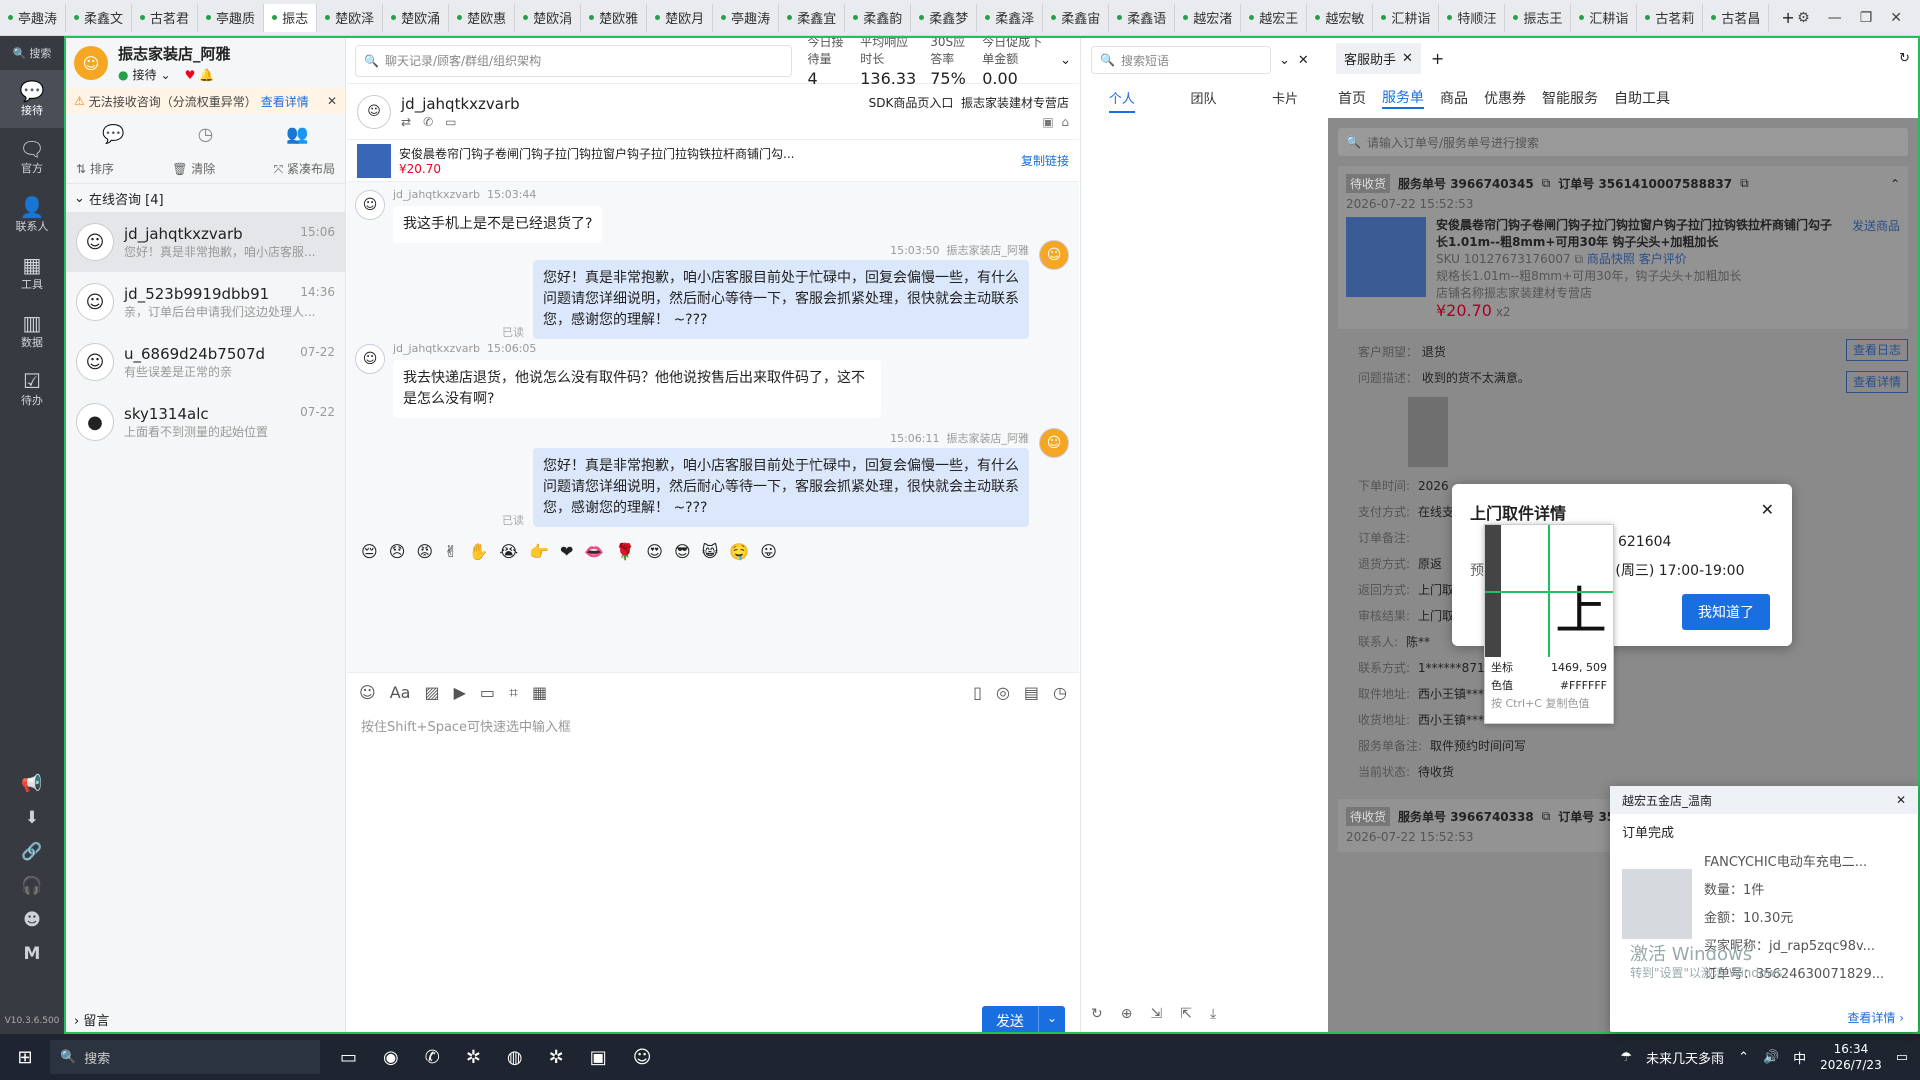  Describe the element at coordinates (539, 556) in the screenshot. I see `emoji-button: 👉` at that location.